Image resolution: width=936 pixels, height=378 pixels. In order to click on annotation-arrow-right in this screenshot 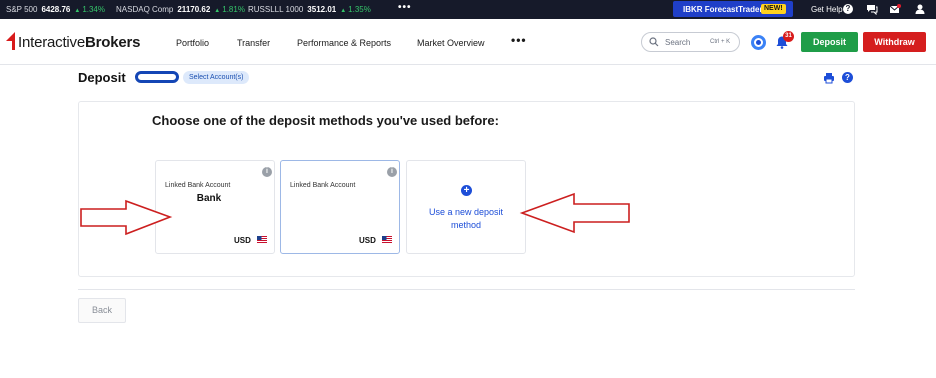, I will do `click(126, 217)`.